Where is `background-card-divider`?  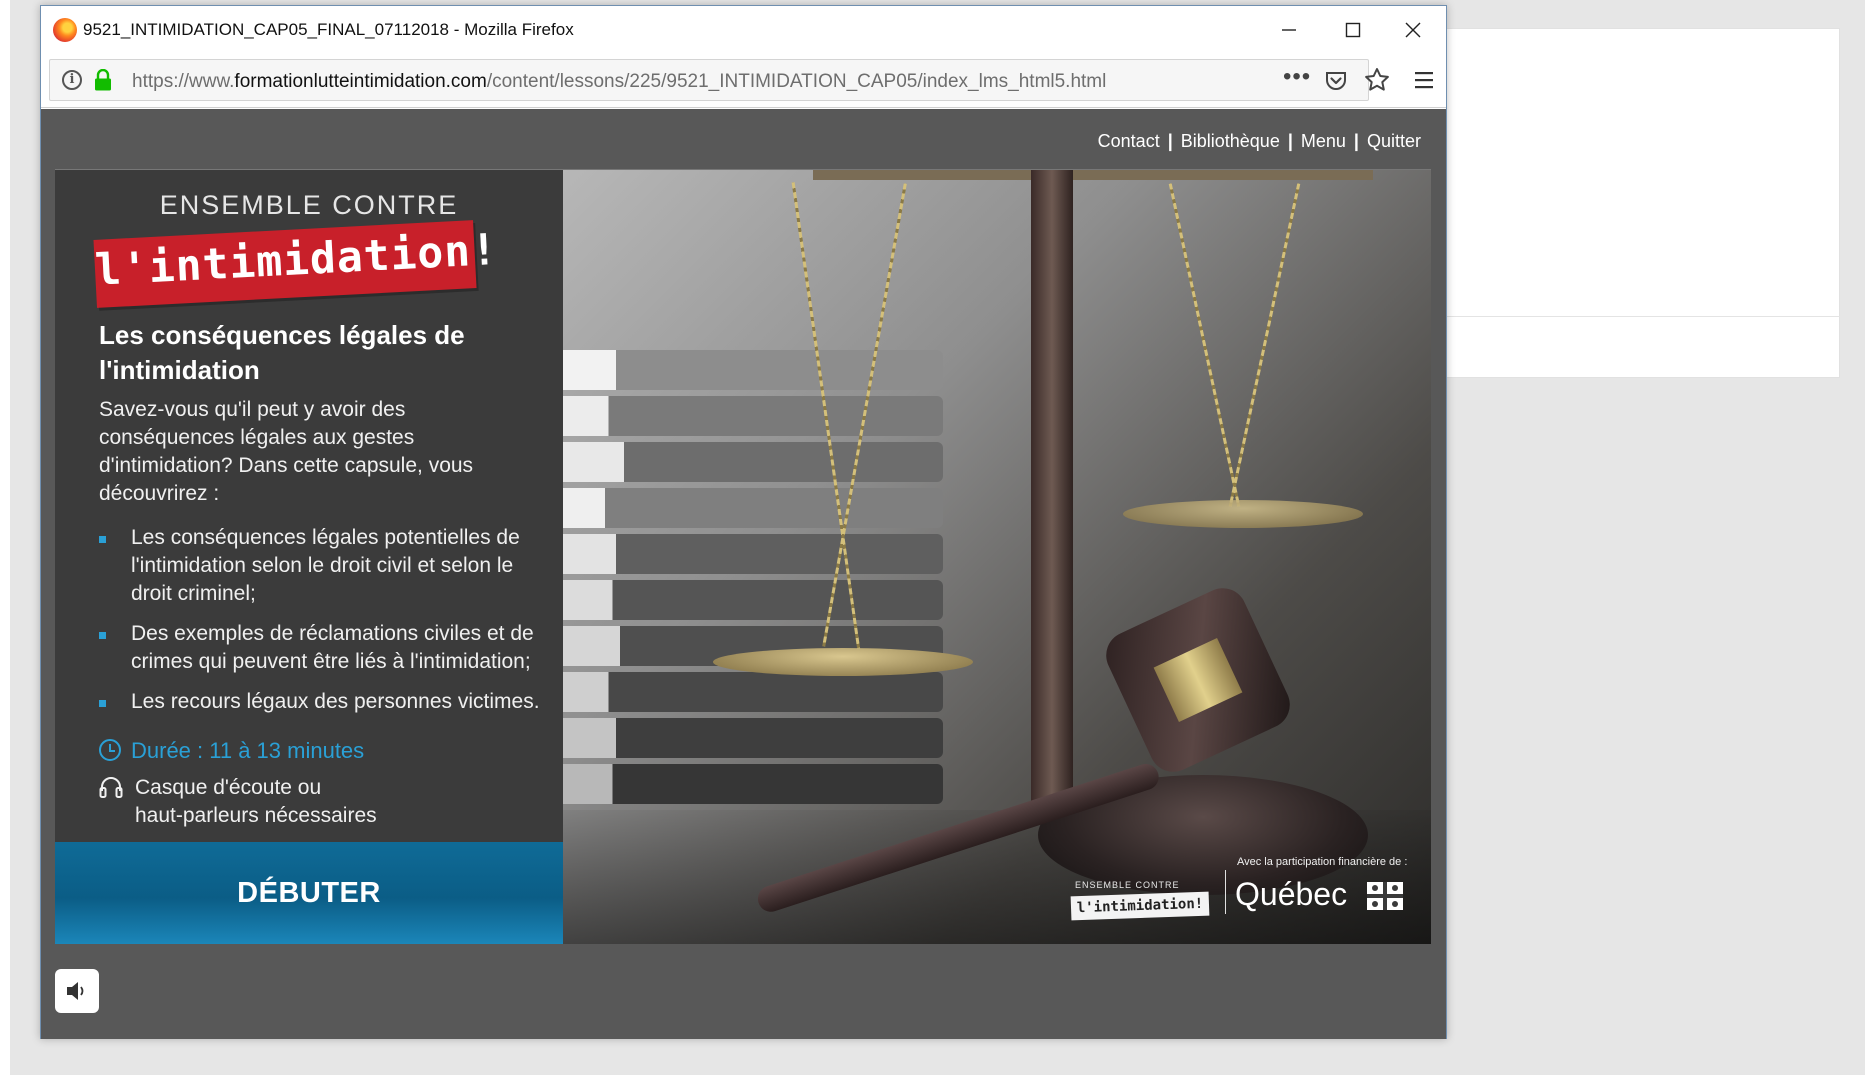 background-card-divider is located at coordinates (1640, 316).